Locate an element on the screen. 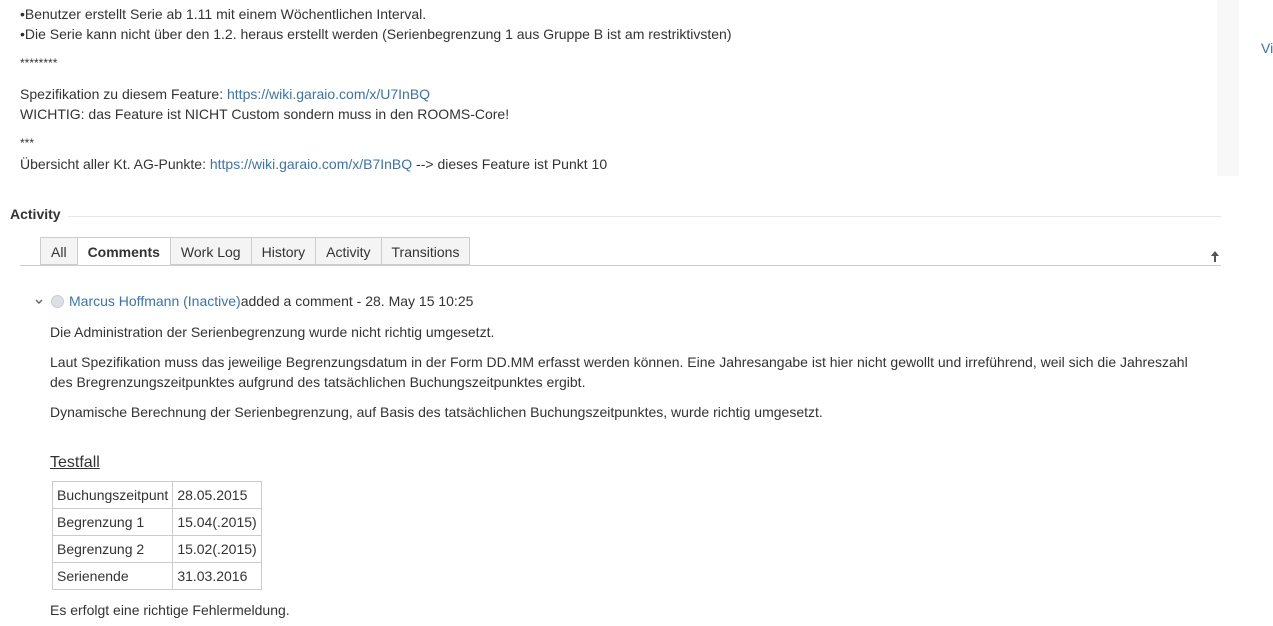  table-cell: 15.04(.2015) is located at coordinates (217, 522).